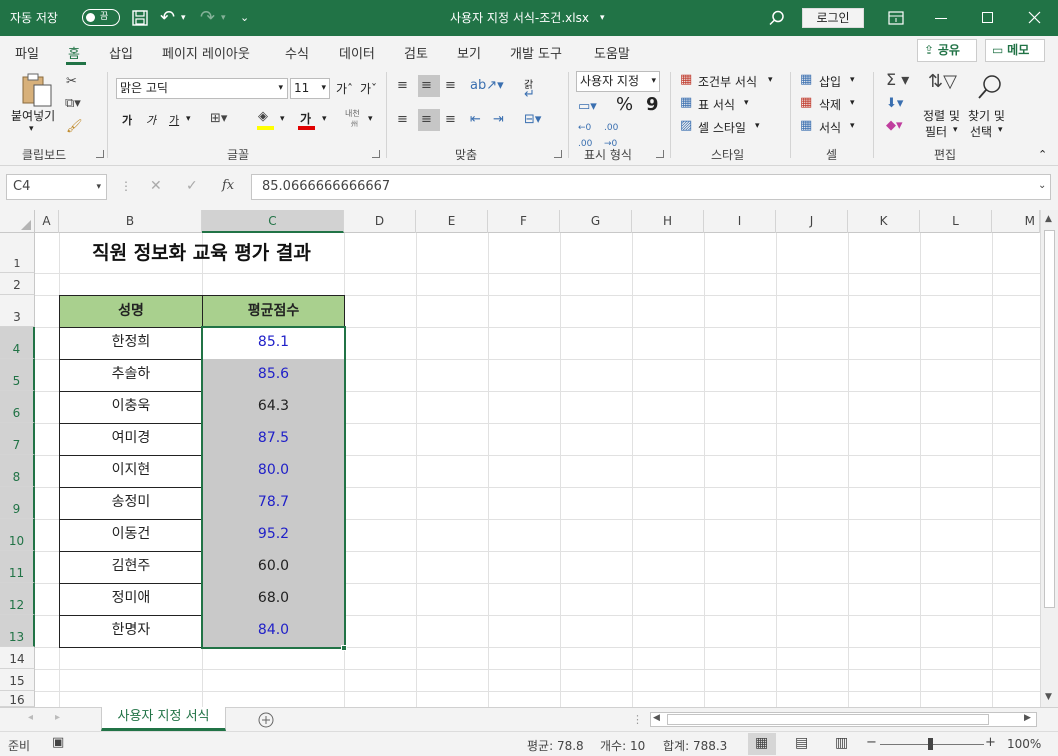  What do you see at coordinates (273, 567) in the screenshot?
I see `score-cell: 60.0` at bounding box center [273, 567].